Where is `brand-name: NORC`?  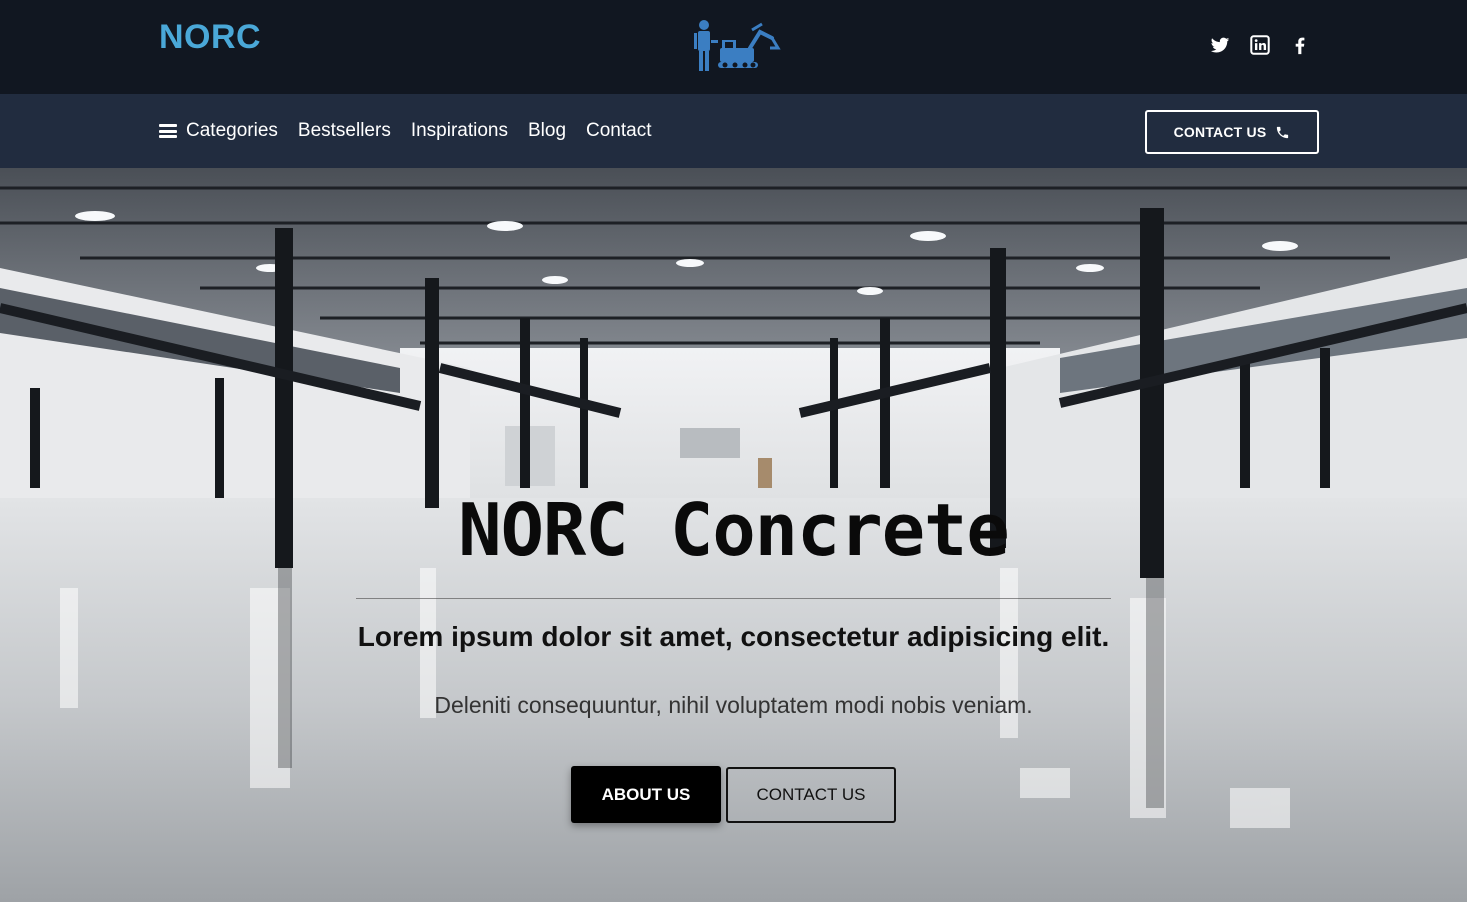
brand-name: NORC is located at coordinates (210, 37).